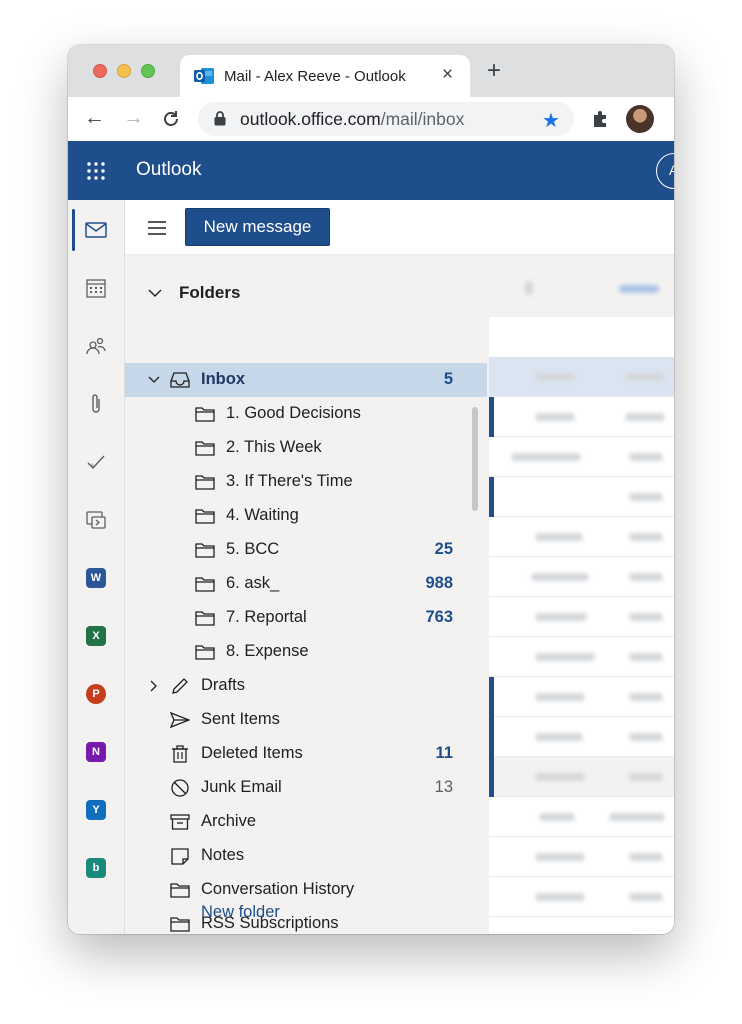 The height and width of the screenshot is (1024, 742). I want to click on folder-reportal: 7. Reportal 763, so click(306, 618).